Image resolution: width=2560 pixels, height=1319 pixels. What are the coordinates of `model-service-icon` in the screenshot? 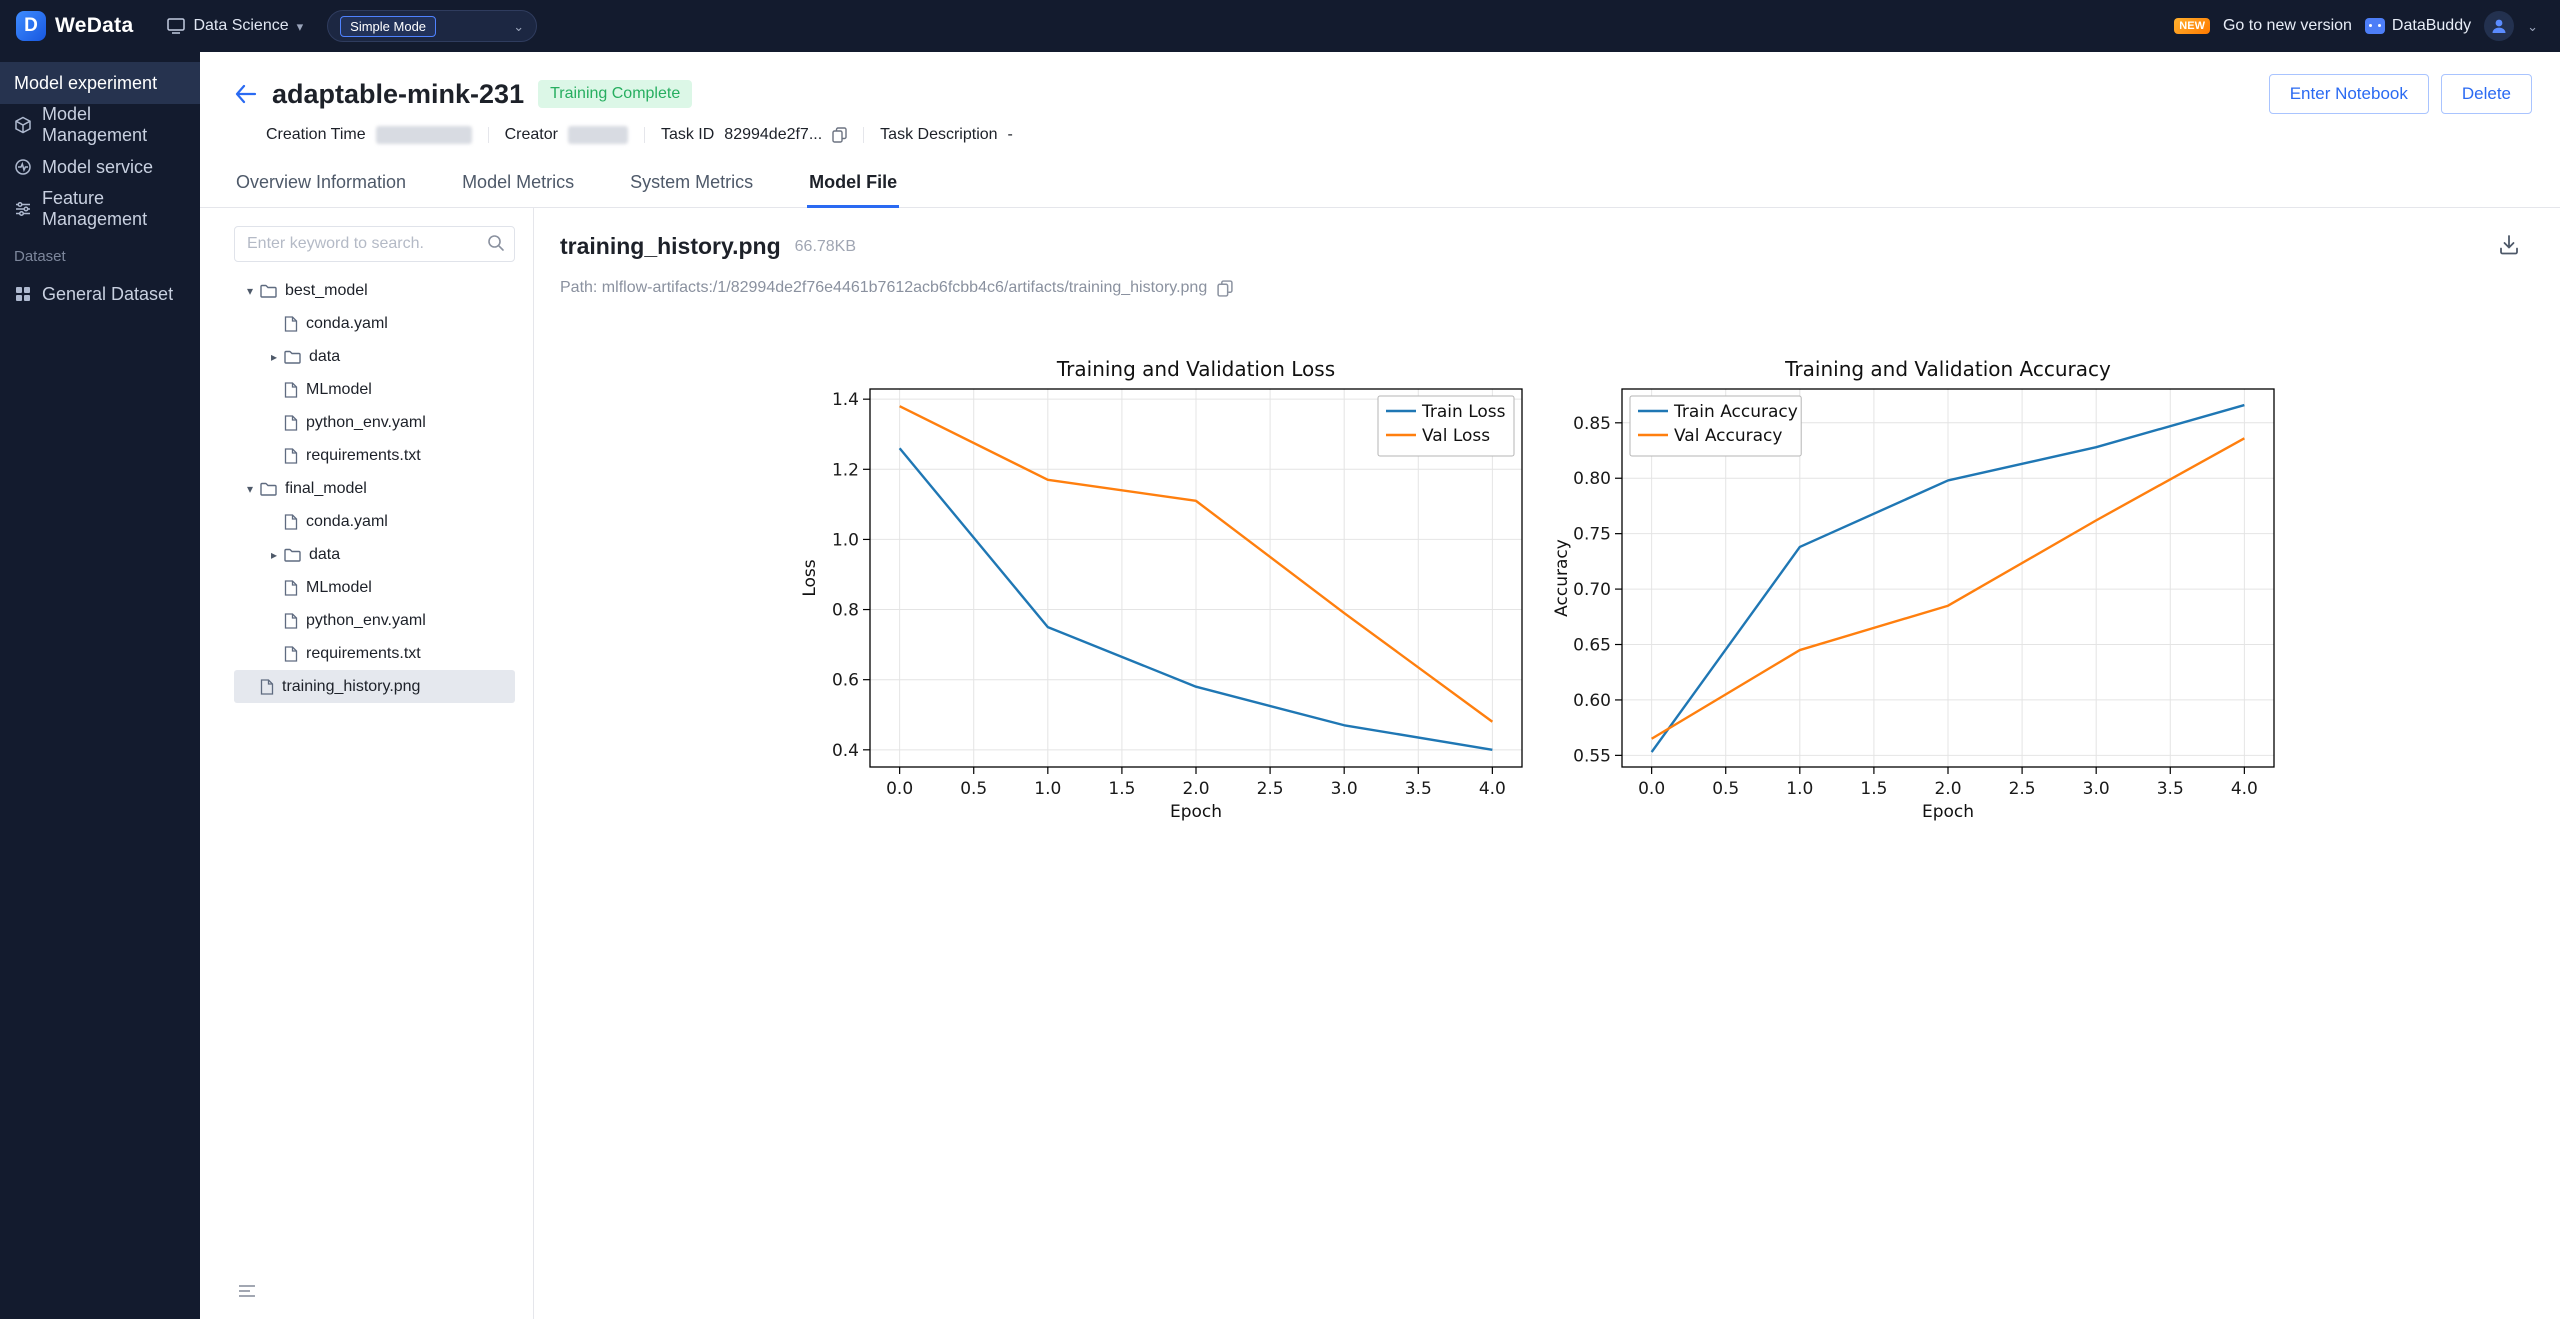 It's located at (23, 167).